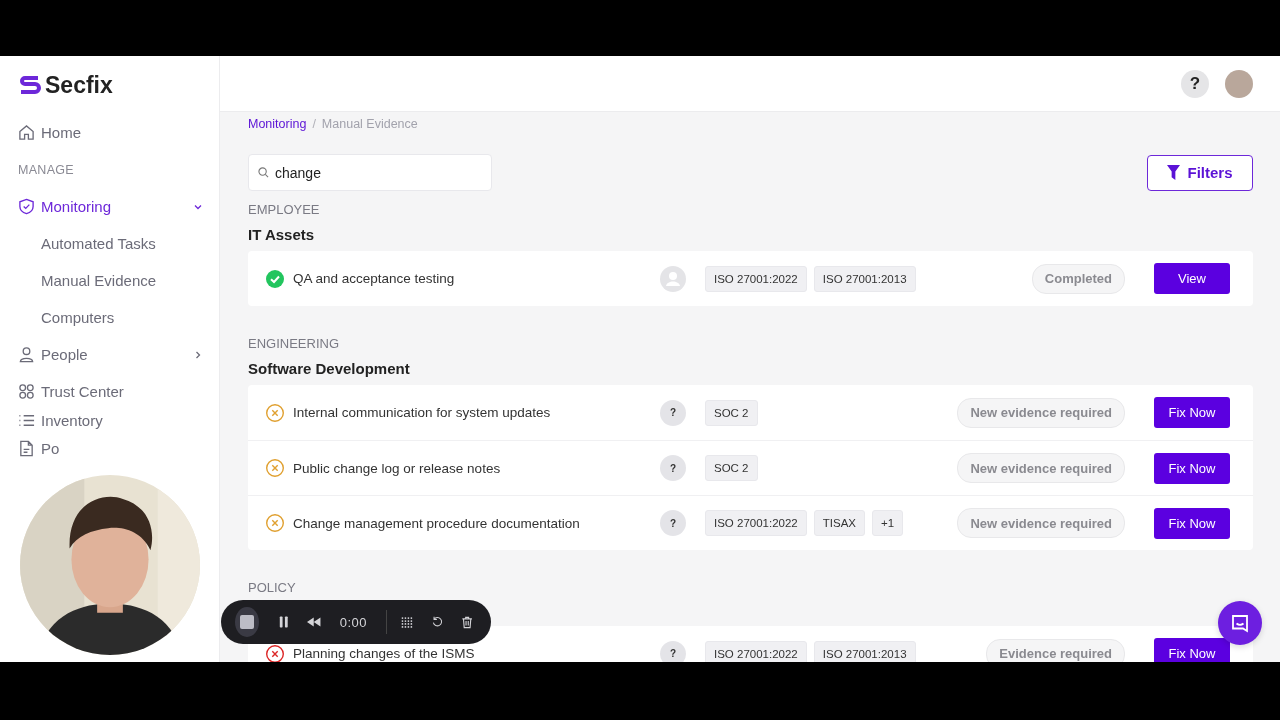 The width and height of the screenshot is (1280, 720). Describe the element at coordinates (314, 622) in the screenshot. I see `rewind-icon` at that location.